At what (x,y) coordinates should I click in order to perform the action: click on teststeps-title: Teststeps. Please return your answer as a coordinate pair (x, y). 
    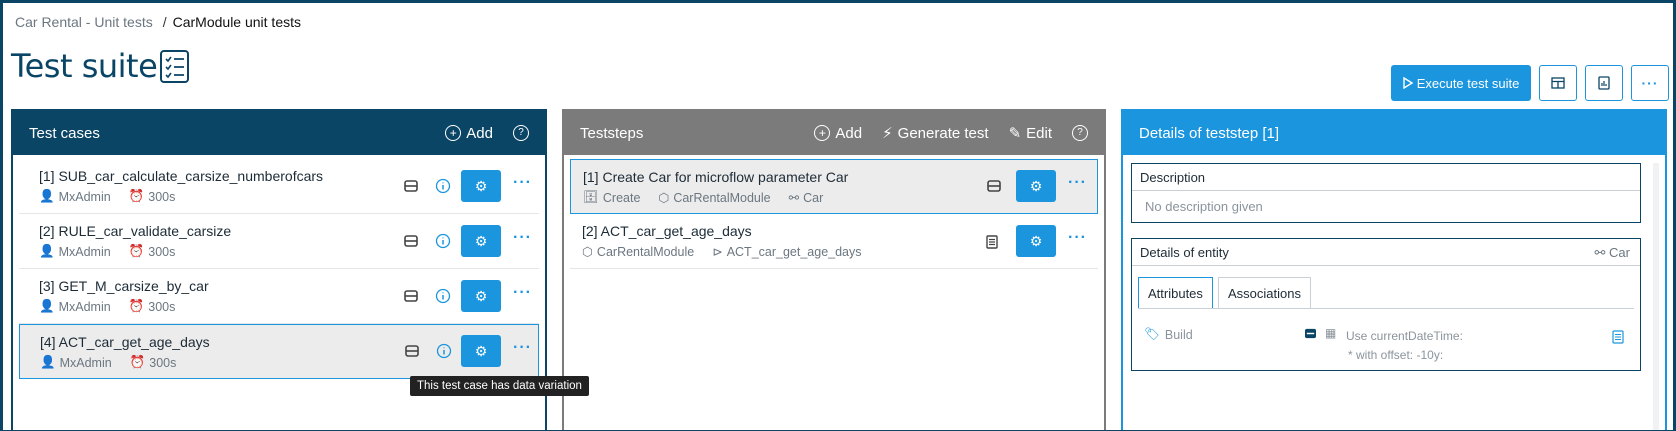
    Looking at the image, I should click on (612, 133).